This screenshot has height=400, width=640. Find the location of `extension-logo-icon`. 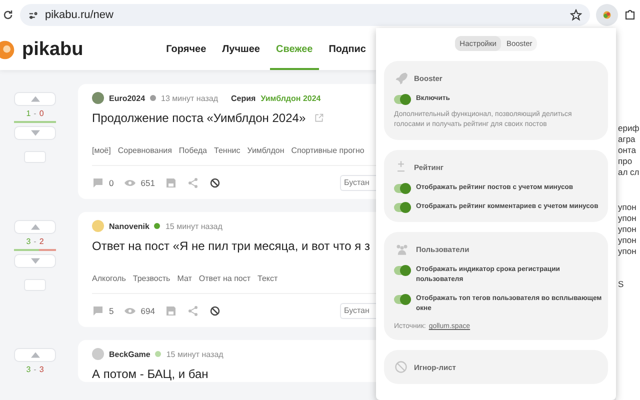

extension-logo-icon is located at coordinates (607, 15).